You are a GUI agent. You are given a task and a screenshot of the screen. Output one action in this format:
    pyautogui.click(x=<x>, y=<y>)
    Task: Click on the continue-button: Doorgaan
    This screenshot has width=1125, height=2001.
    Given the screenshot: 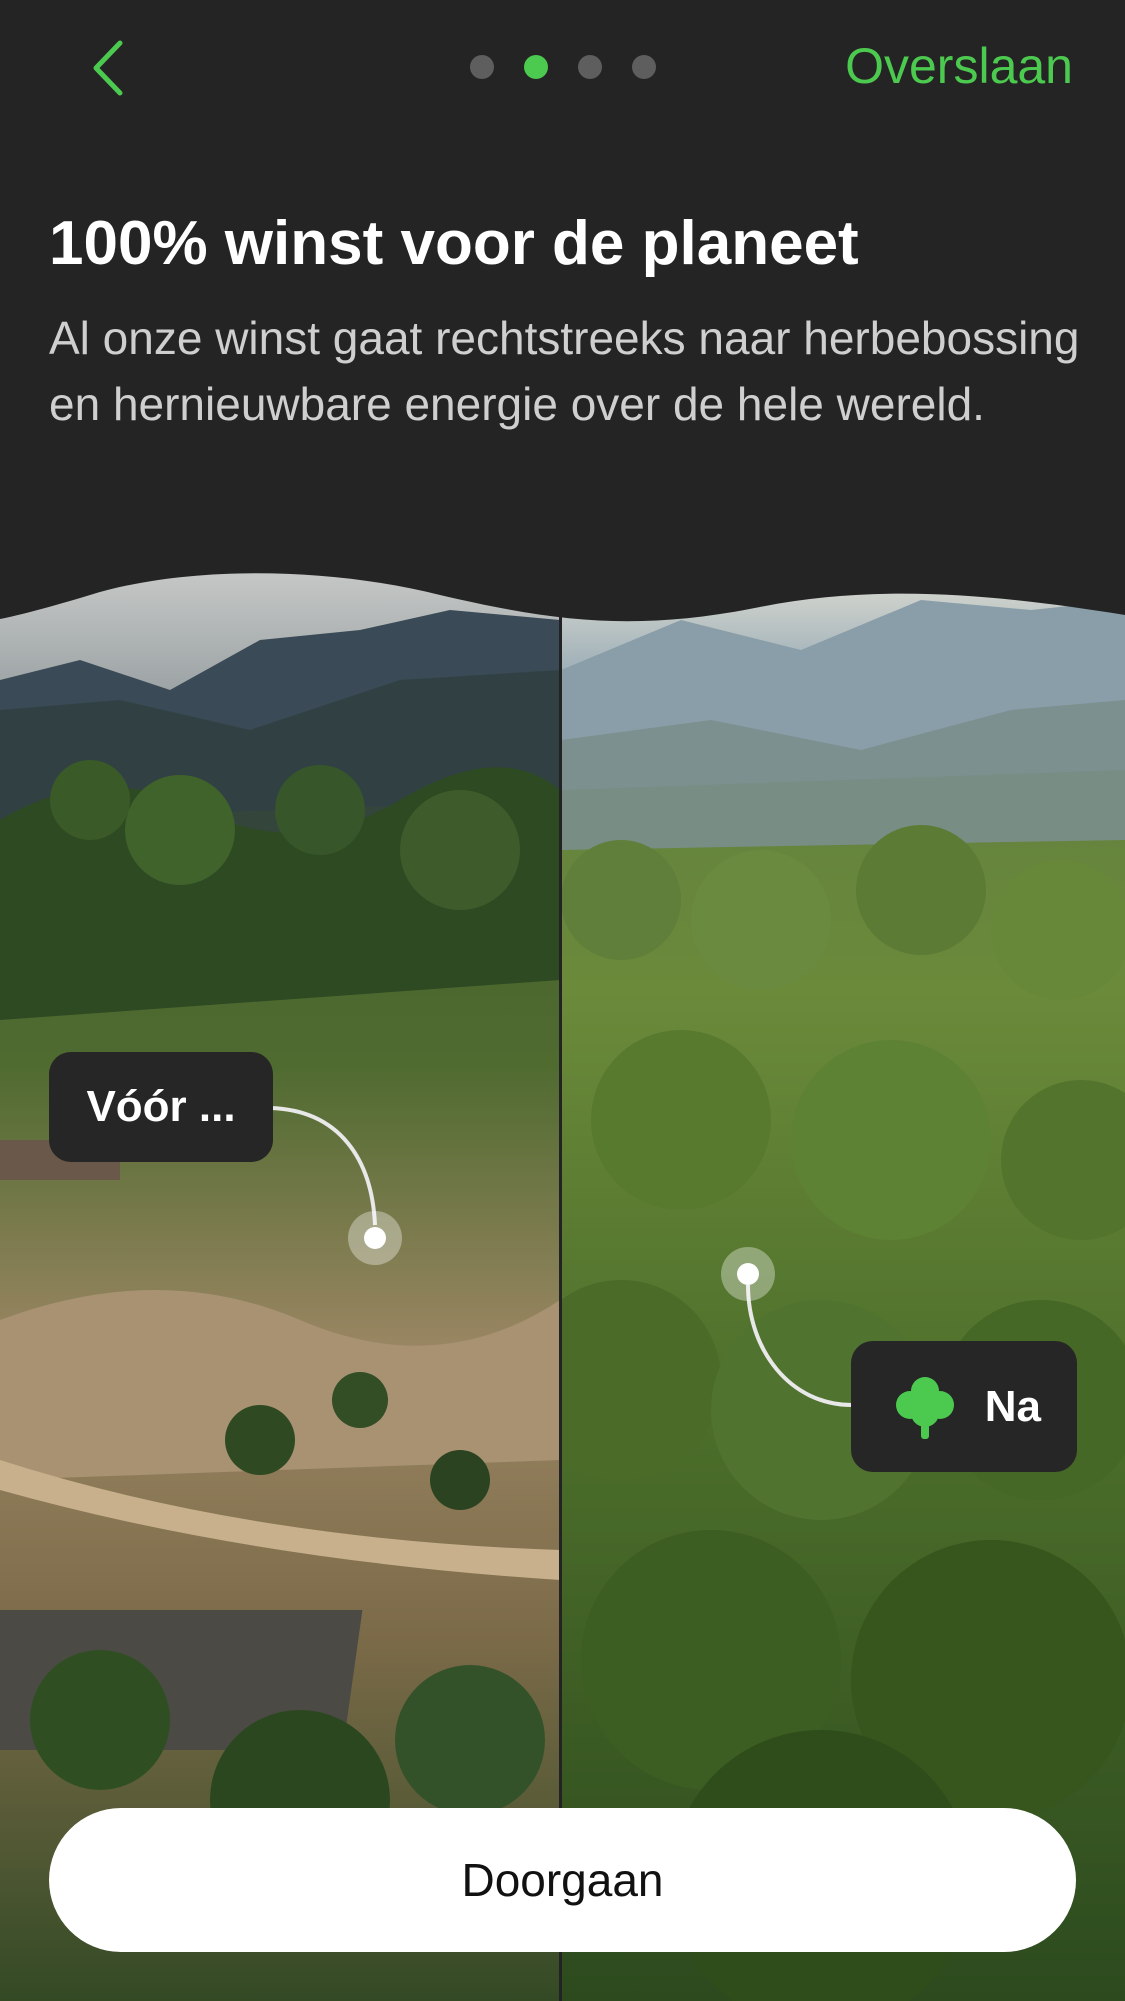 What is the action you would take?
    pyautogui.click(x=562, y=1880)
    